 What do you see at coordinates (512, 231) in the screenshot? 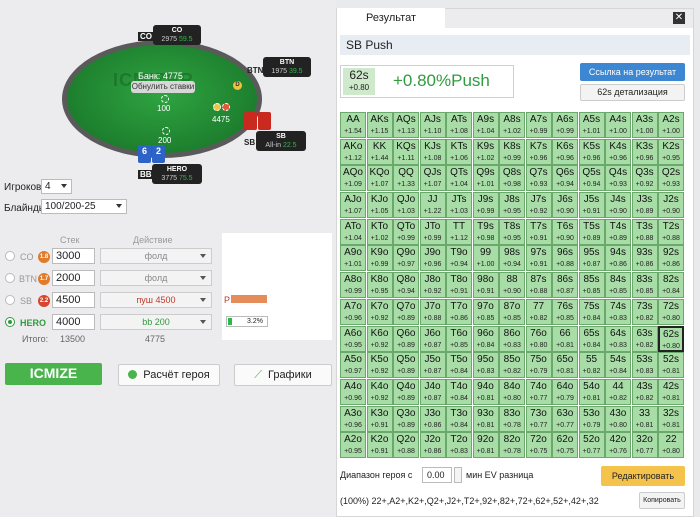
I see `hand-cell: T8s +0.95` at bounding box center [512, 231].